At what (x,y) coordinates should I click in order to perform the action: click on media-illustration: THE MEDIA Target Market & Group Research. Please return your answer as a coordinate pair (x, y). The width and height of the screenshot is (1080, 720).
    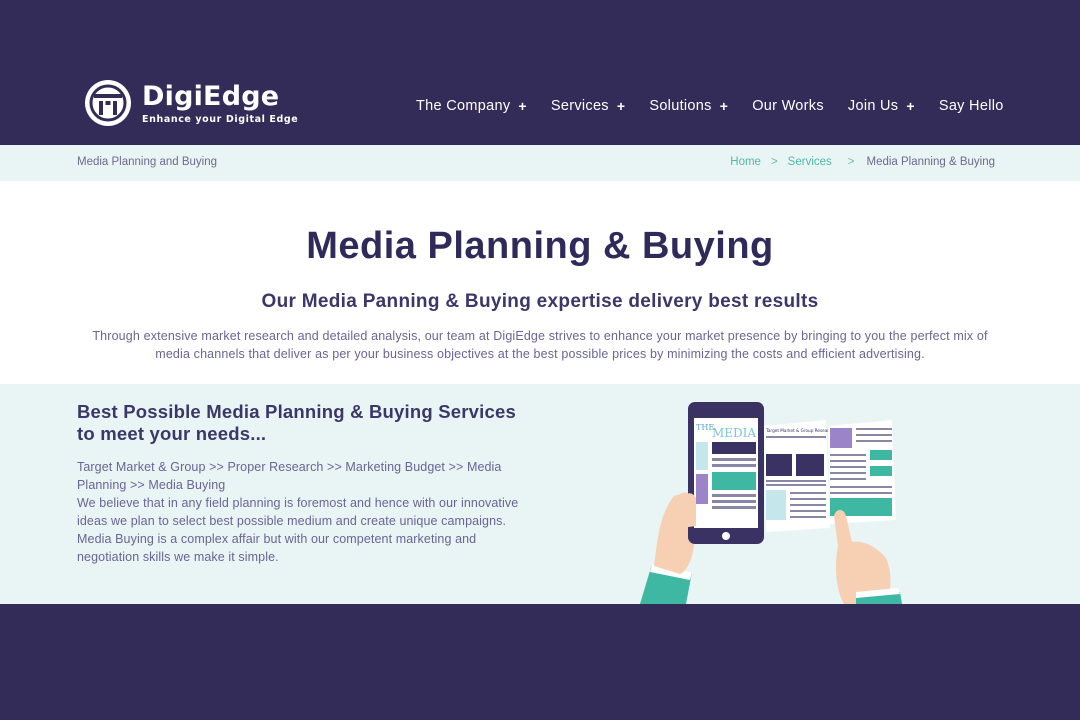
    Looking at the image, I should click on (771, 503).